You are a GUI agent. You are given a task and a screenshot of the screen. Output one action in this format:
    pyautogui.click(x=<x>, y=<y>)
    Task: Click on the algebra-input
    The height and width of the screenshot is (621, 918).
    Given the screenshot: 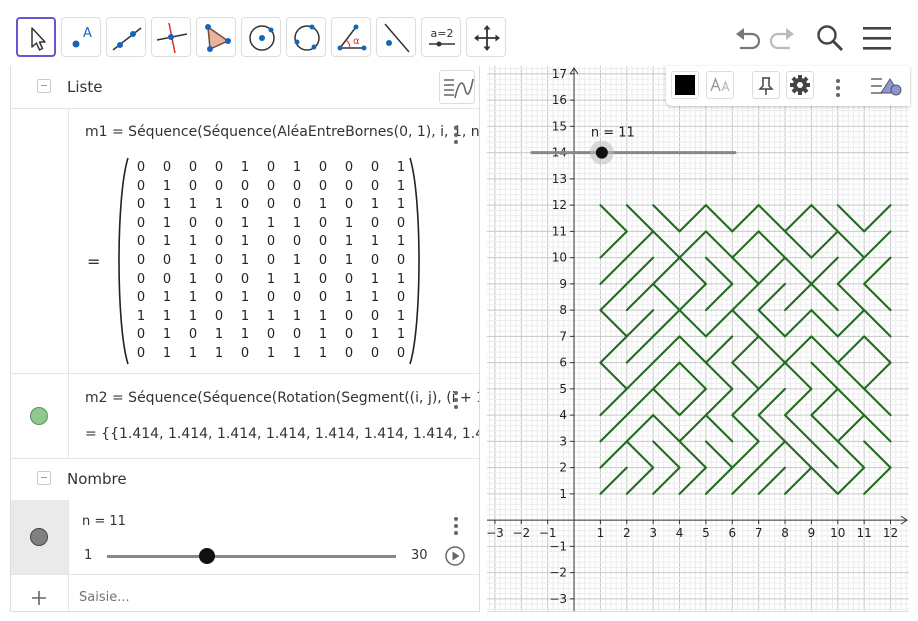 What is the action you would take?
    pyautogui.click(x=269, y=597)
    